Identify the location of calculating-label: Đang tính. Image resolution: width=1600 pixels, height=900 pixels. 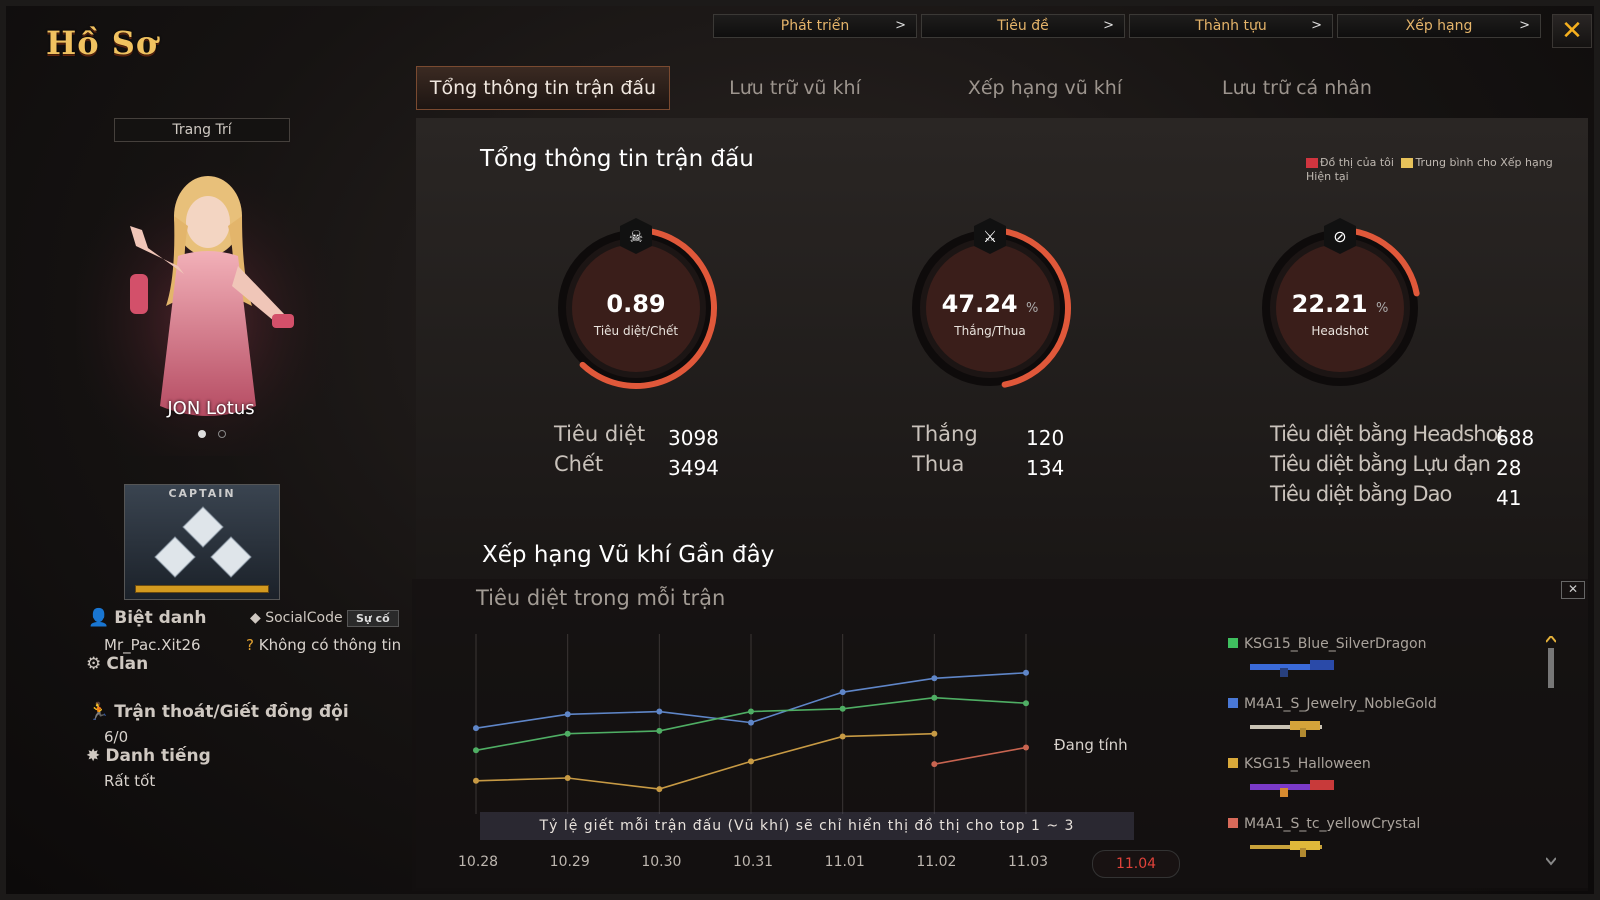
(1091, 745).